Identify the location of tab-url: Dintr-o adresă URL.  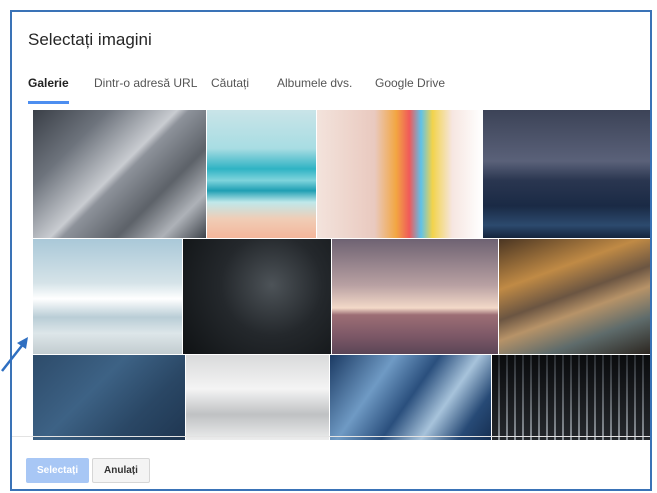
(145, 91).